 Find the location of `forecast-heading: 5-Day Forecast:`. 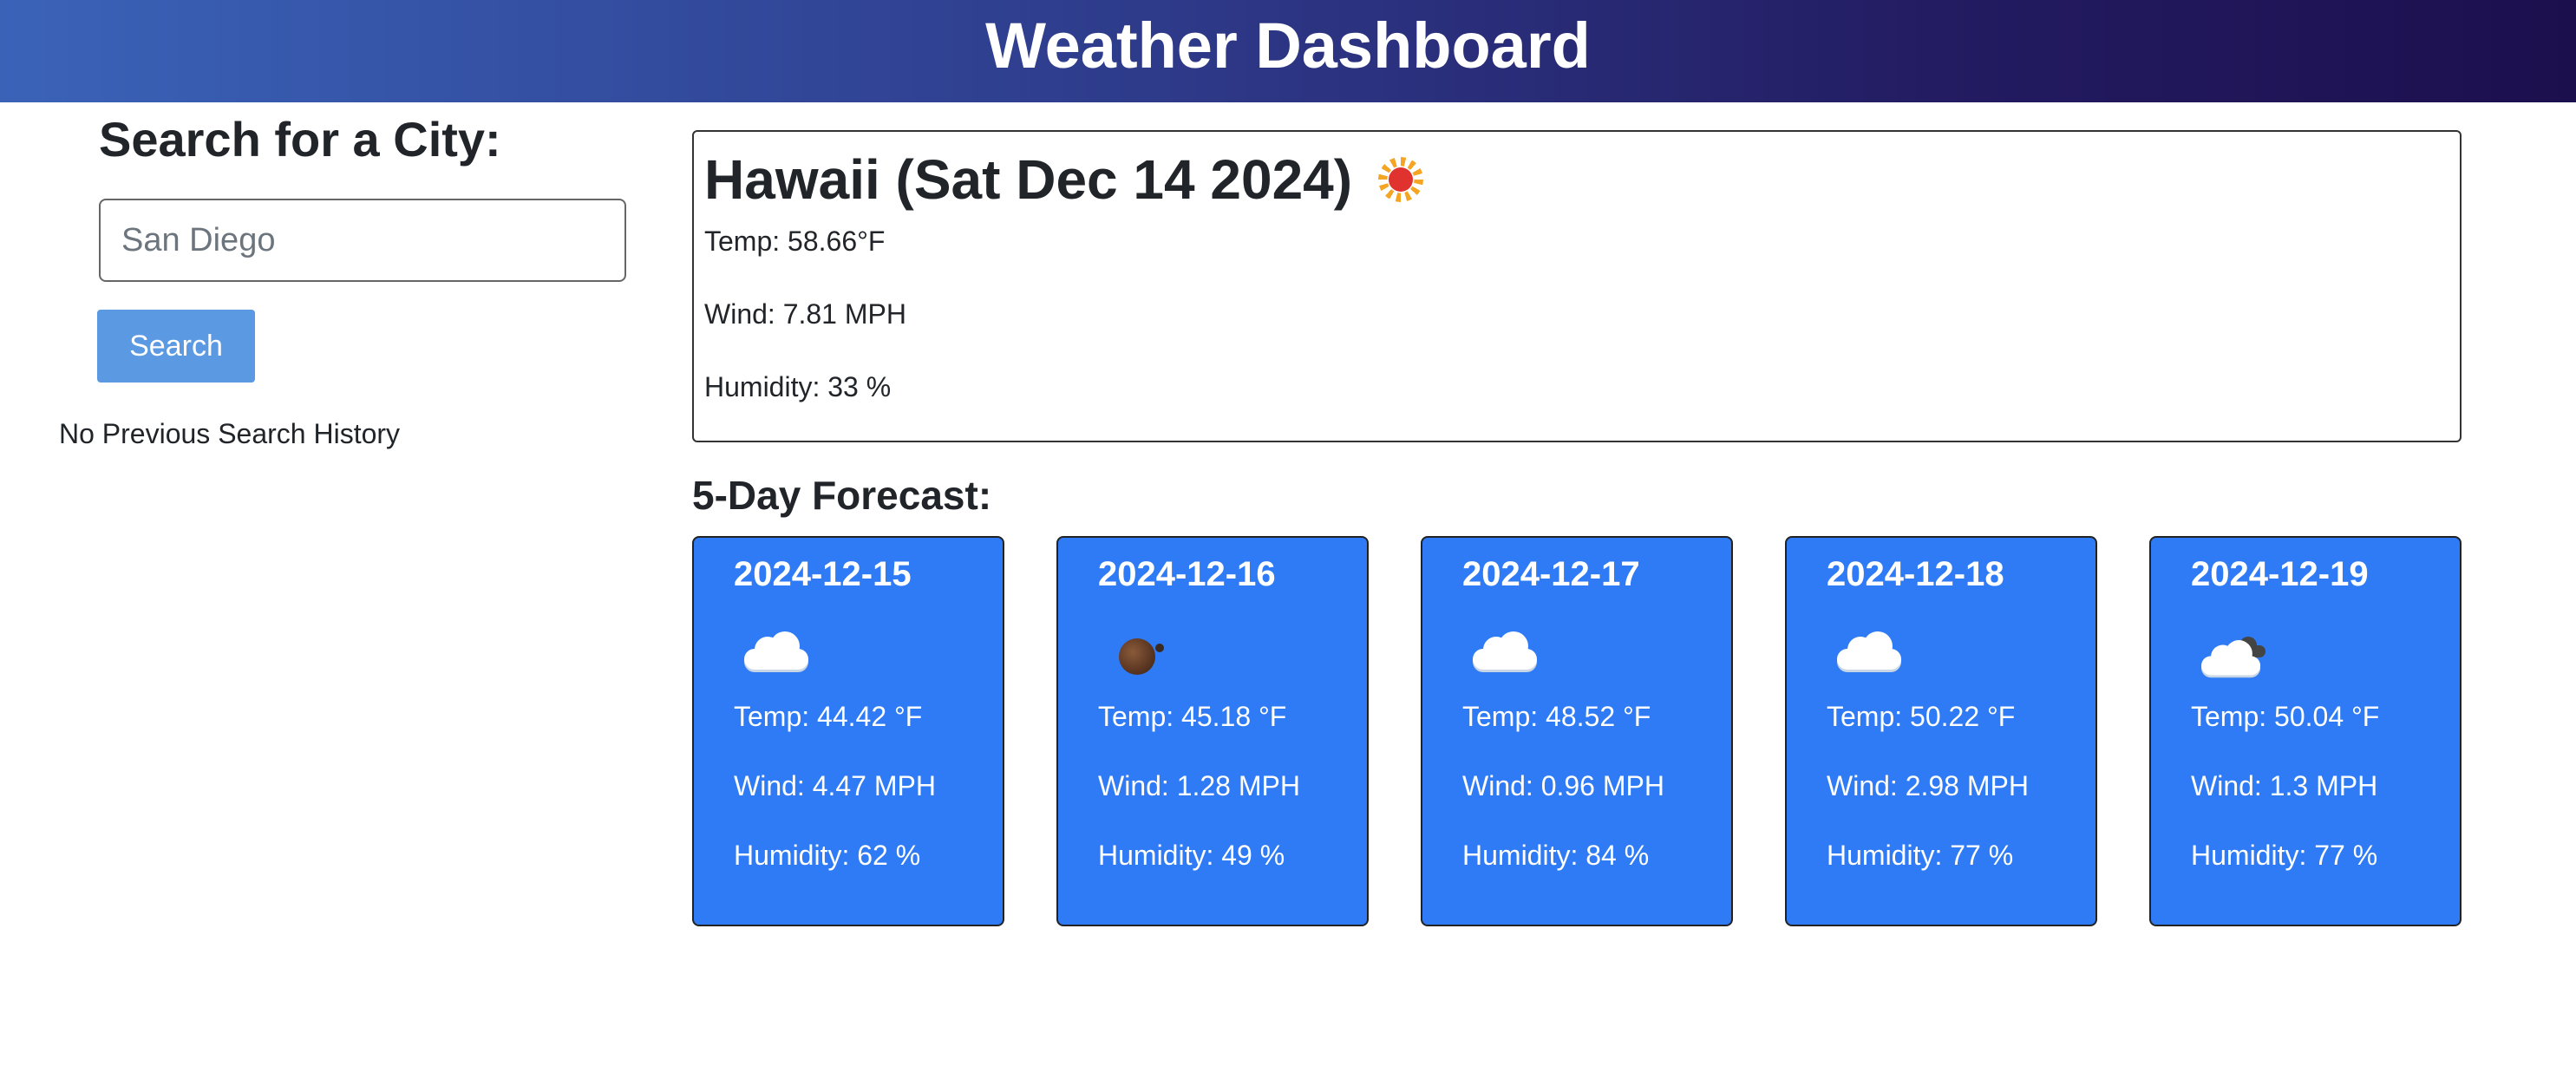

forecast-heading: 5-Day Forecast: is located at coordinates (842, 495).